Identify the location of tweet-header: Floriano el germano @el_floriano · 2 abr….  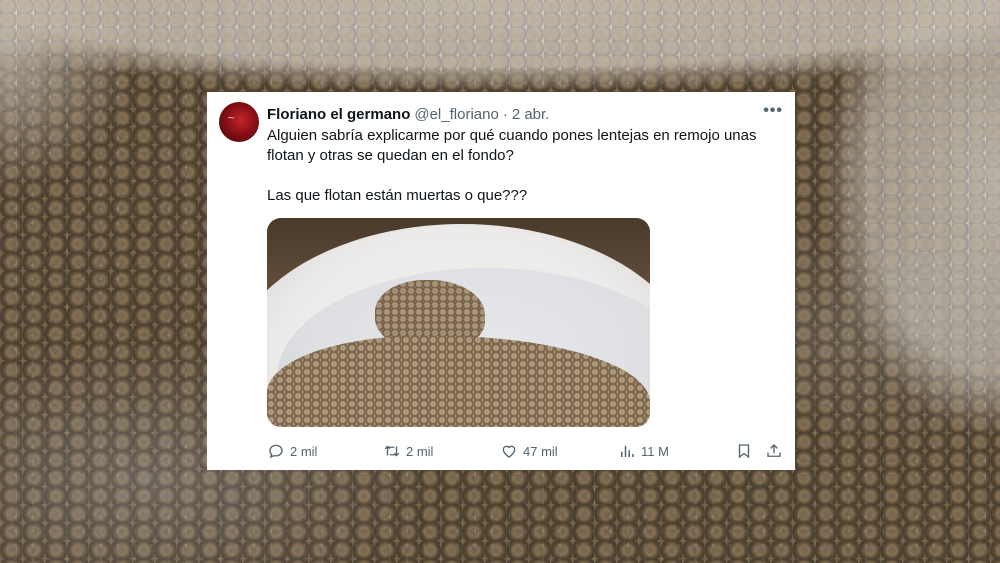
(525, 113).